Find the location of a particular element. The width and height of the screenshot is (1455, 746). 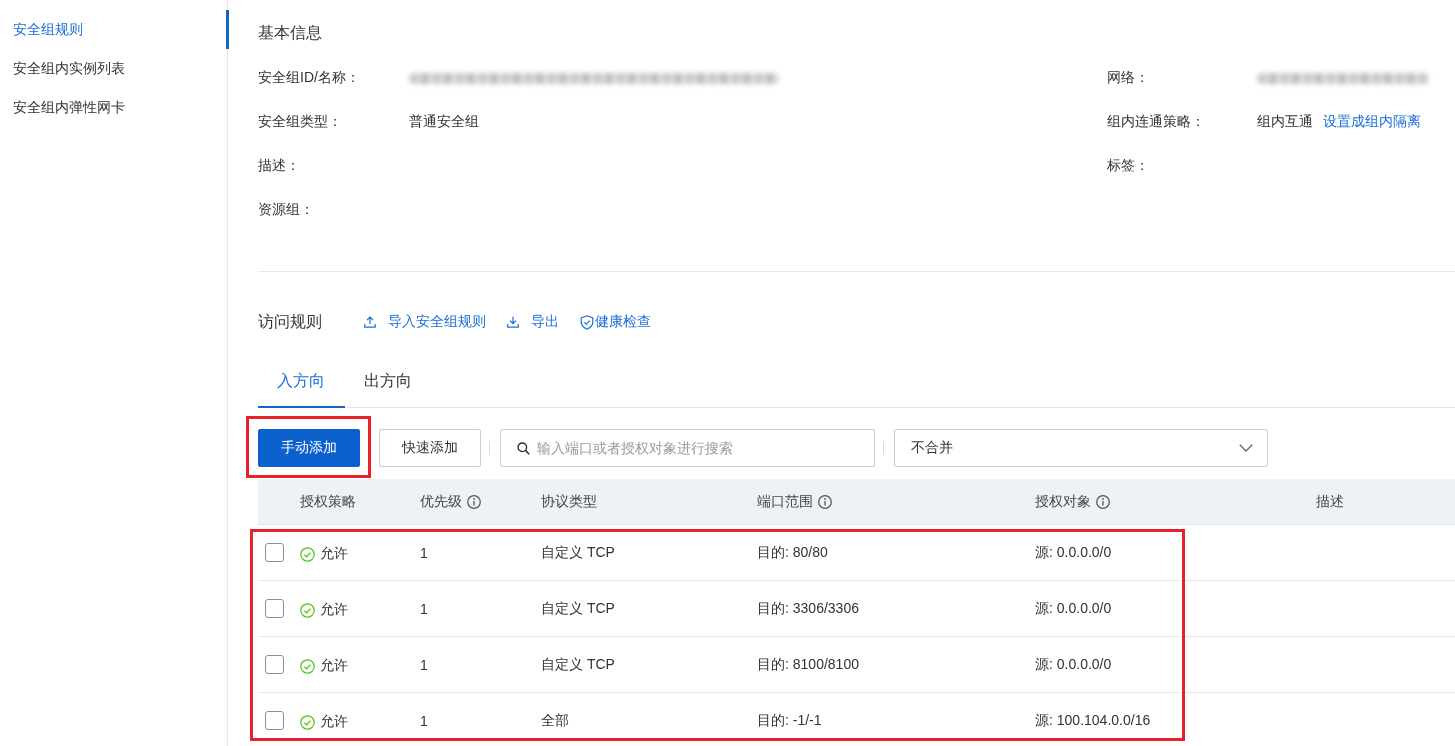

field-value: 普通安全组 is located at coordinates (444, 122).